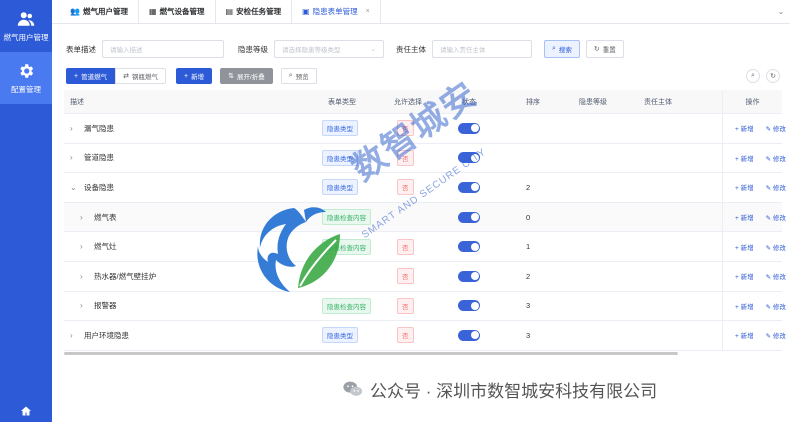 Image resolution: width=790 pixels, height=422 pixels. I want to click on level-label: 隐患等级, so click(253, 49).